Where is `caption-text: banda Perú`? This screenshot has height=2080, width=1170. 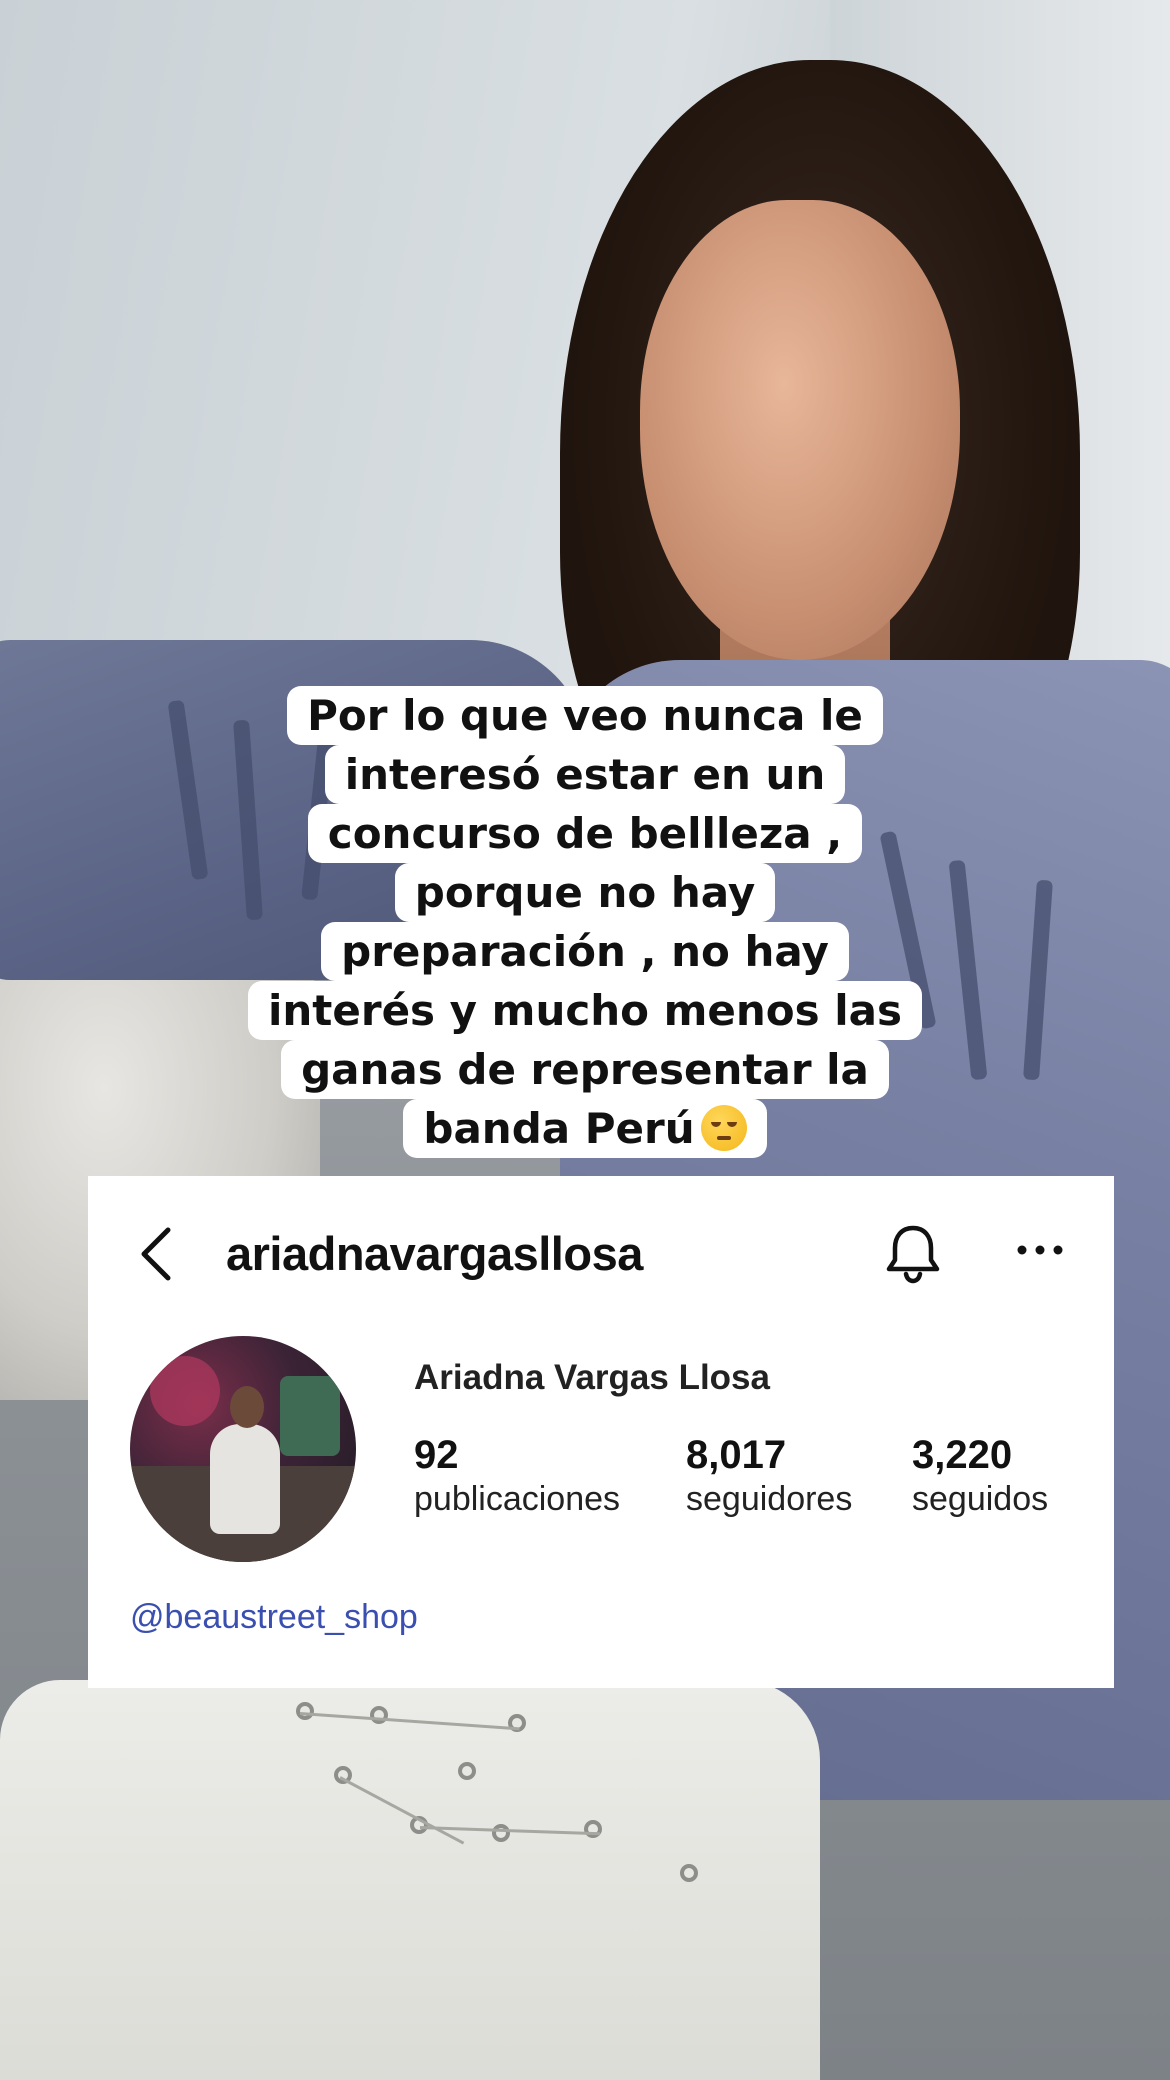 caption-text: banda Perú is located at coordinates (559, 1128).